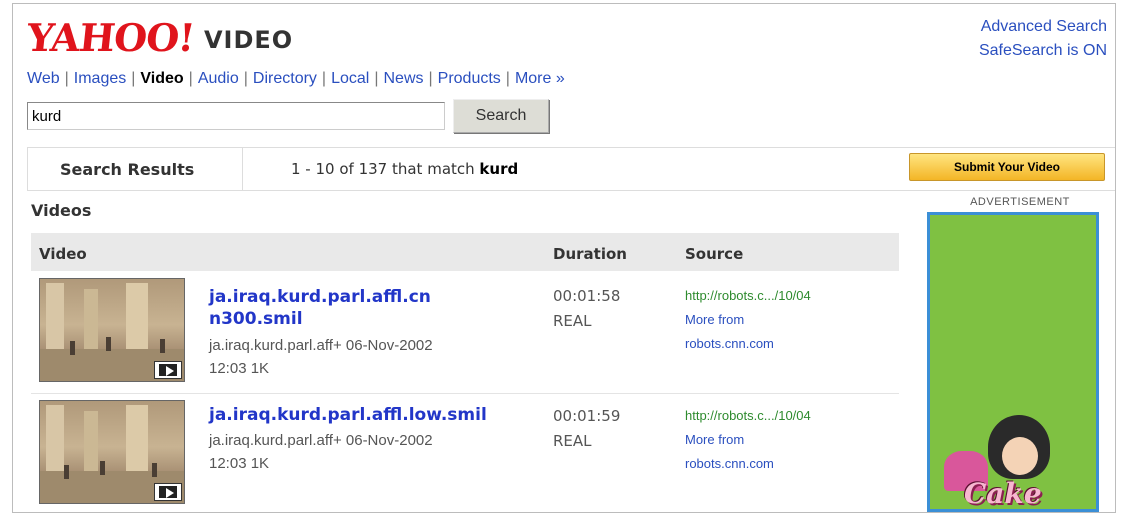 The height and width of the screenshot is (518, 1128). I want to click on video-title-line: ja.iraq.kurd.parl.affl.cn, so click(320, 297).